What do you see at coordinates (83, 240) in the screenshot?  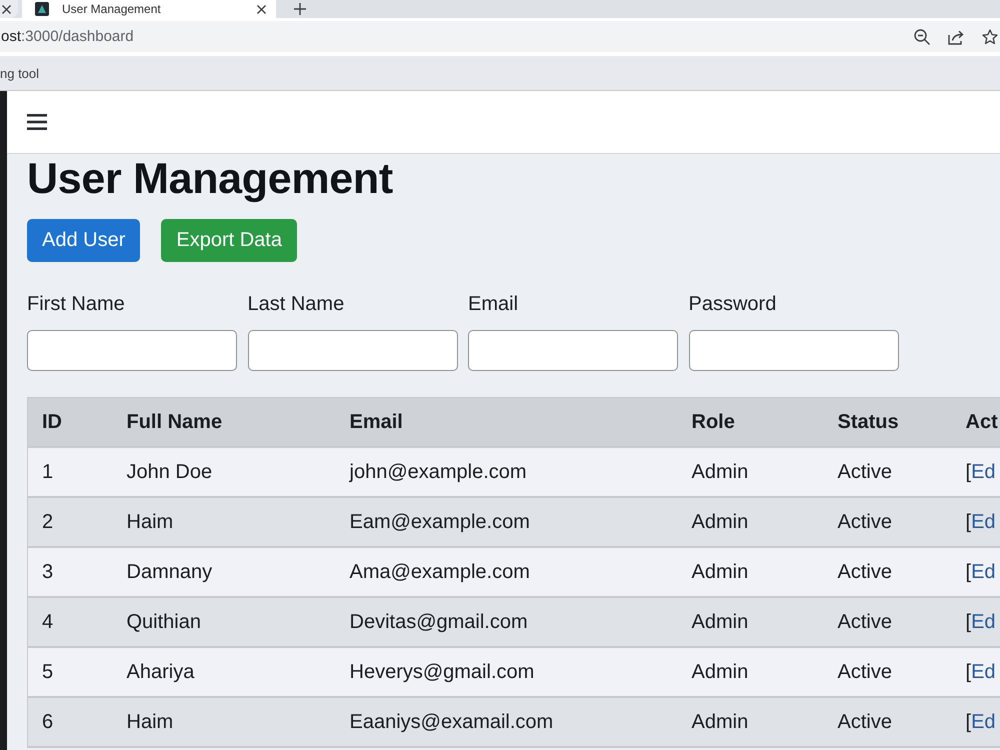 I see `action-button: Add User` at bounding box center [83, 240].